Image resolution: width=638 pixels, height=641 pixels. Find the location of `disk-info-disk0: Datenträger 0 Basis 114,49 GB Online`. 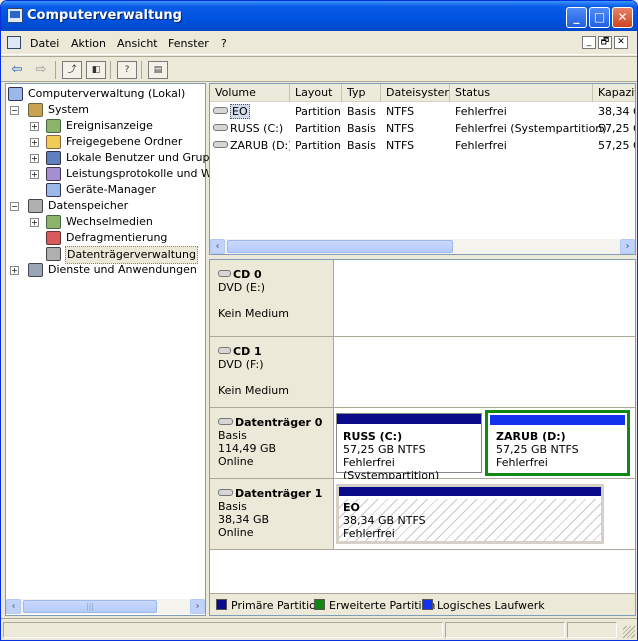

disk-info-disk0: Datenträger 0 Basis 114,49 GB Online is located at coordinates (272, 443).